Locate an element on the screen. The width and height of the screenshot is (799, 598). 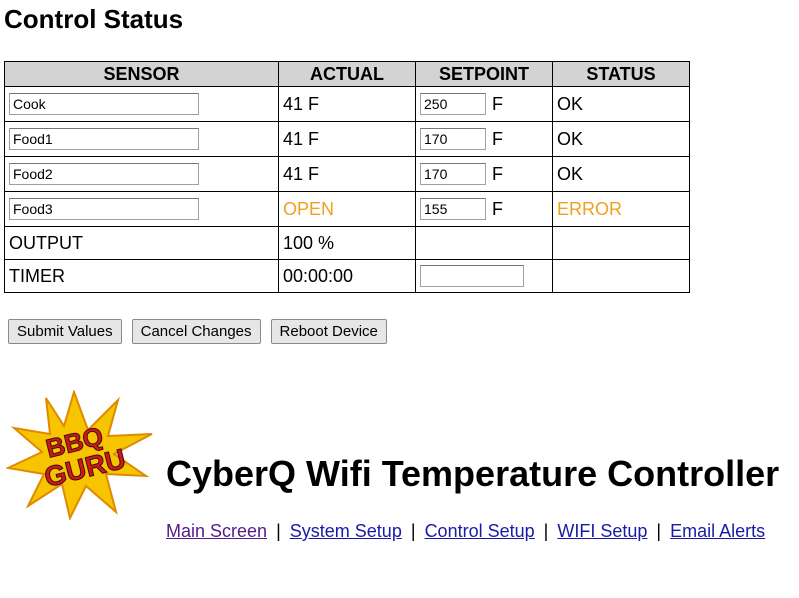
timer-input-cell is located at coordinates (484, 276).